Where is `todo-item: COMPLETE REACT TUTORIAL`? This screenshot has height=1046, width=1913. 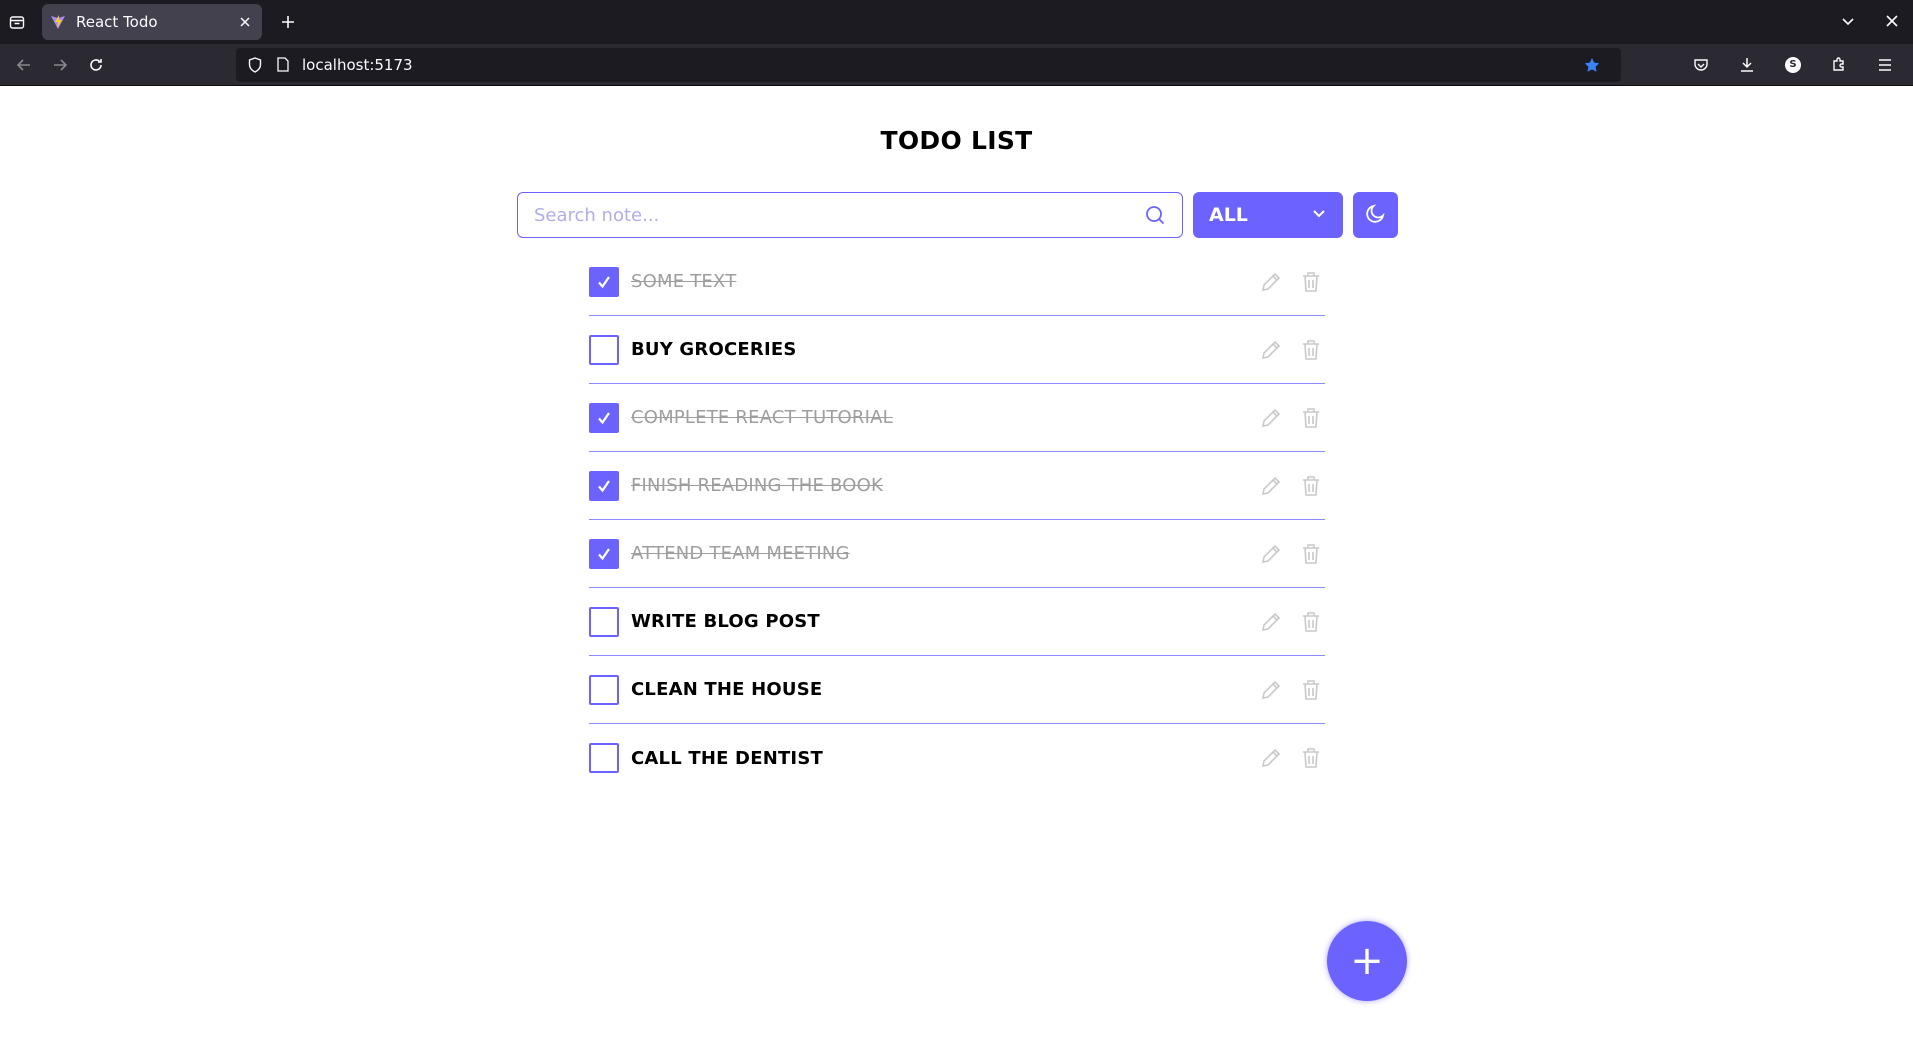 todo-item: COMPLETE REACT TUTORIAL is located at coordinates (957, 418).